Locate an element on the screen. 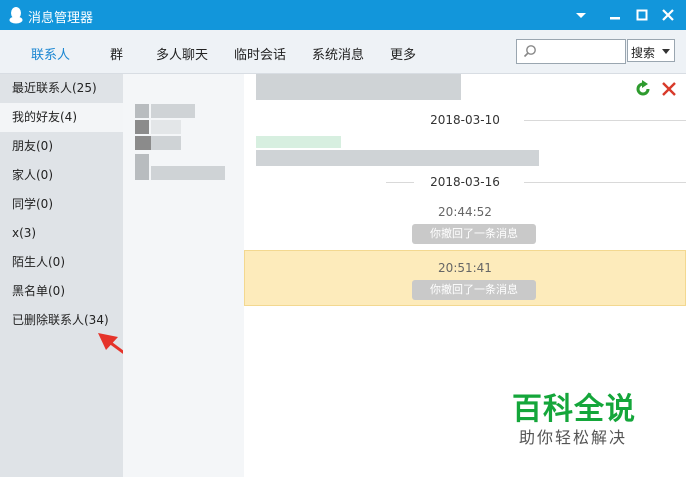 The image size is (686, 477). date-separator: 2018-03-16 is located at coordinates (465, 182).